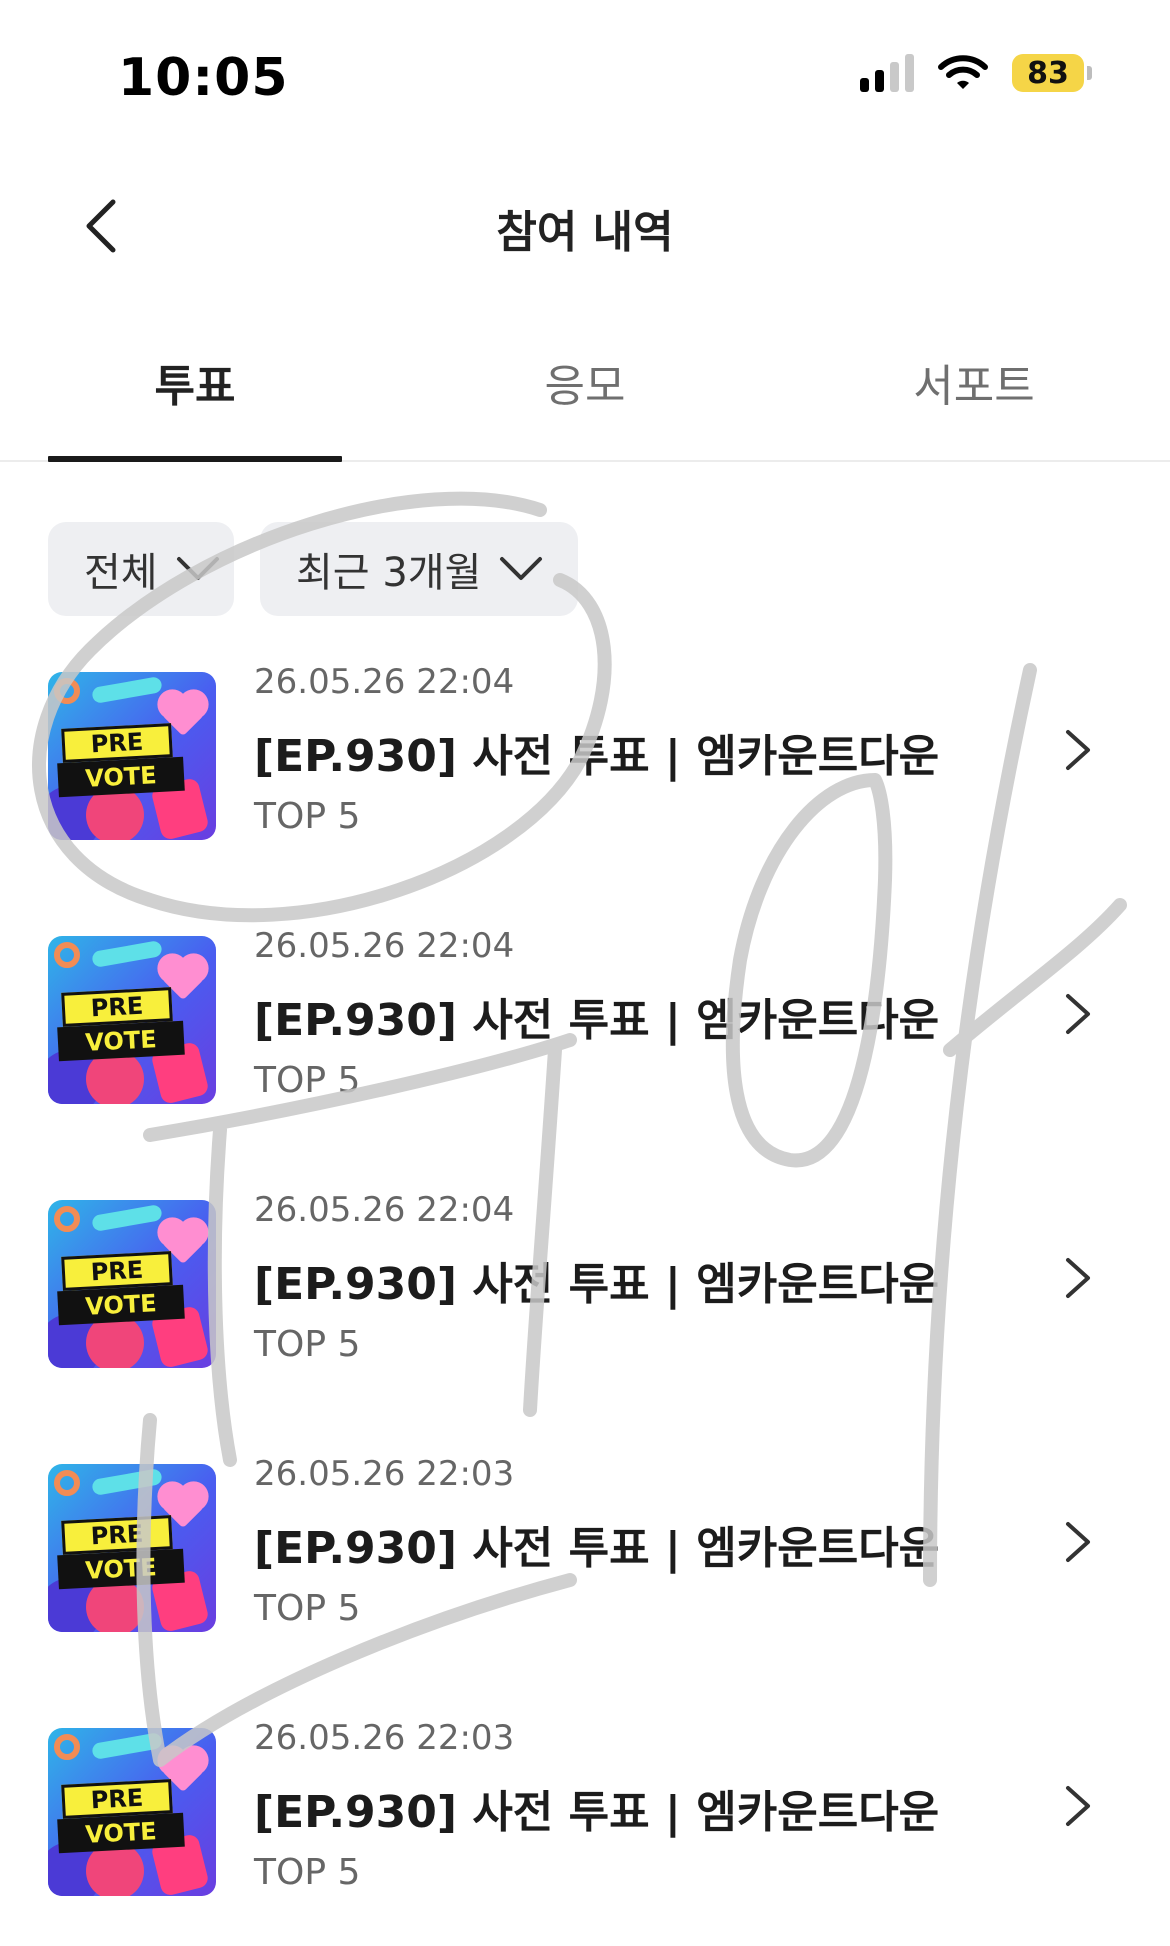 Image resolution: width=1170 pixels, height=1946 pixels. I want to click on filter-category-label: 전체, so click(121, 573).